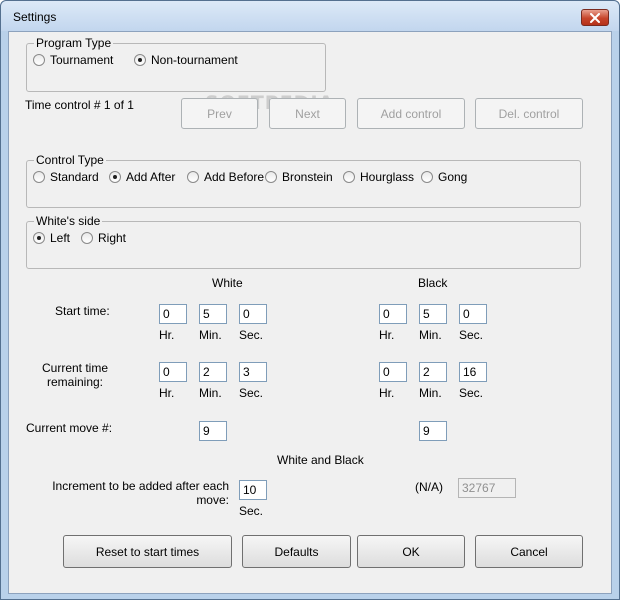 The image size is (620, 600). What do you see at coordinates (473, 372) in the screenshot?
I see `black-current-sec-field` at bounding box center [473, 372].